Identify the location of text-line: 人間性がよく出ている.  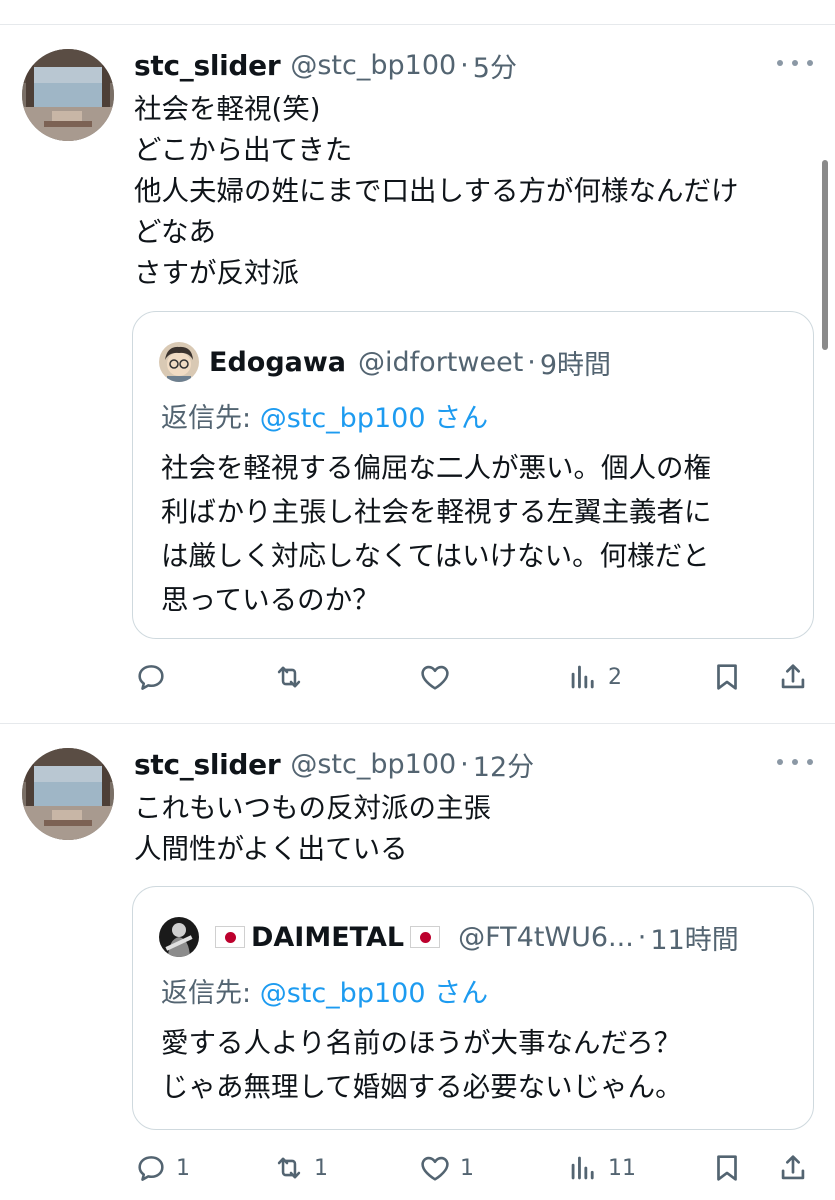
(271, 849).